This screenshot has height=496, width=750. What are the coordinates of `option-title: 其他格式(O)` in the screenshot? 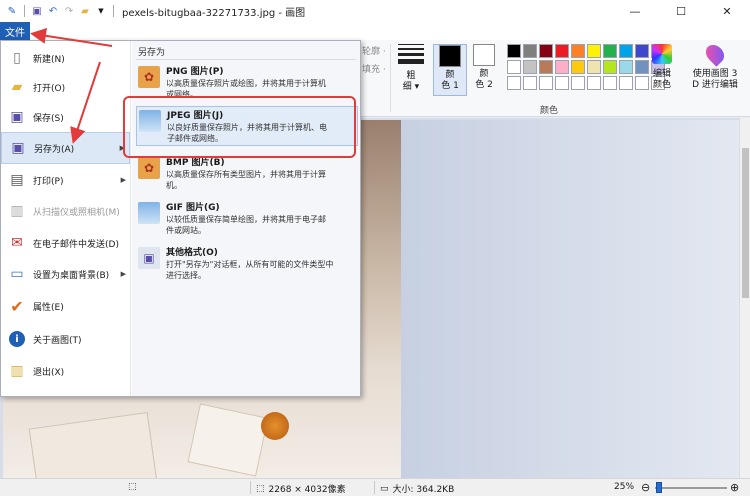 It's located at (192, 253).